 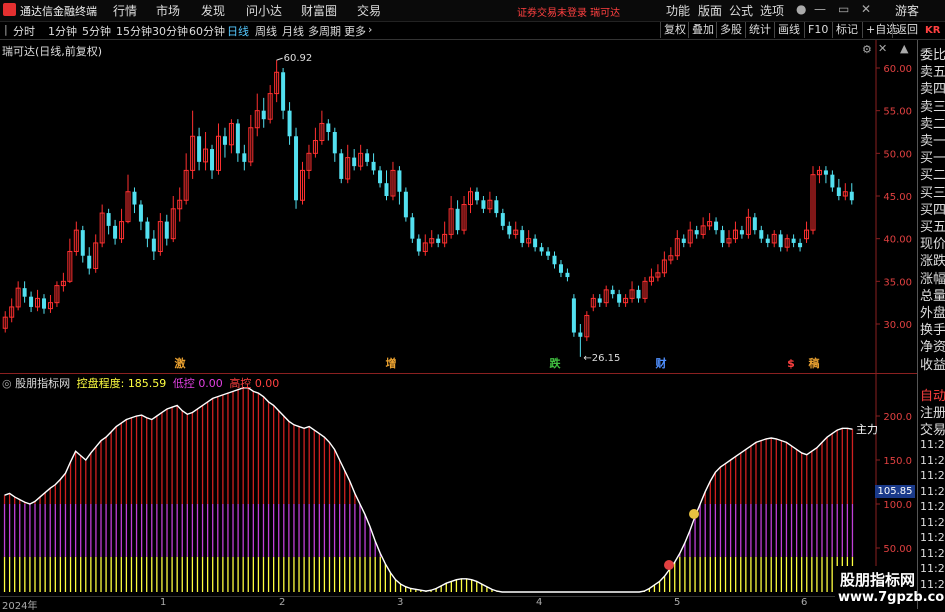 What do you see at coordinates (673, 30) in the screenshot?
I see `btn-fuquan: 复权` at bounding box center [673, 30].